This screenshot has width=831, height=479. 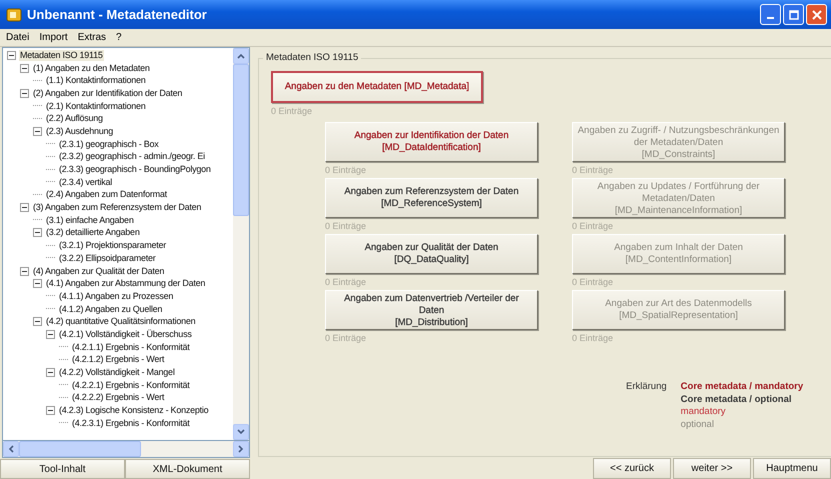 What do you see at coordinates (119, 37) in the screenshot?
I see `menu-item: ?` at bounding box center [119, 37].